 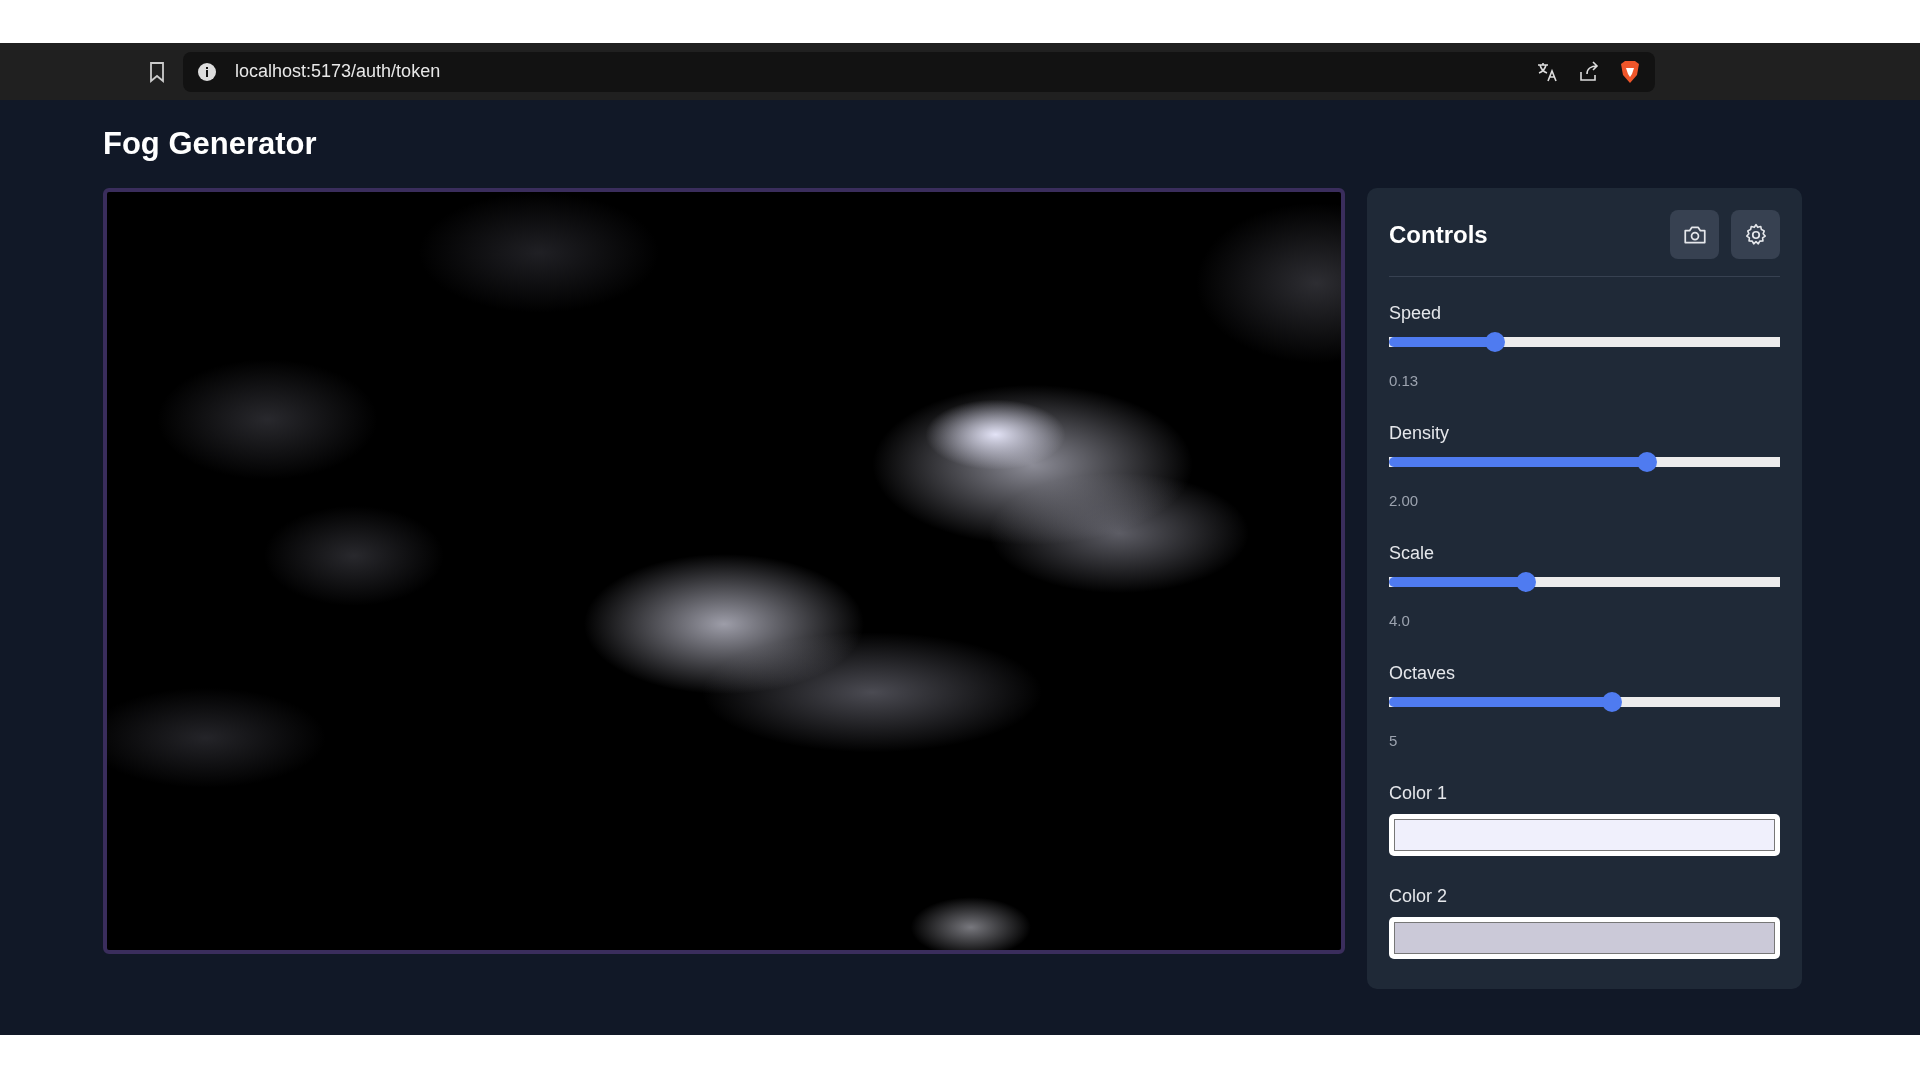 I want to click on color-label: Color 1, so click(x=1419, y=793).